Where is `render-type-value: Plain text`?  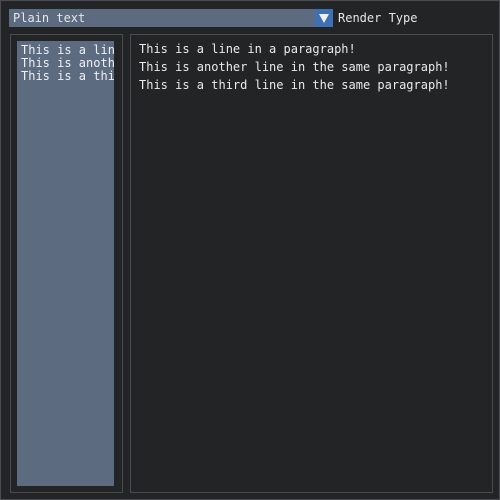
render-type-value: Plain text is located at coordinates (162, 18).